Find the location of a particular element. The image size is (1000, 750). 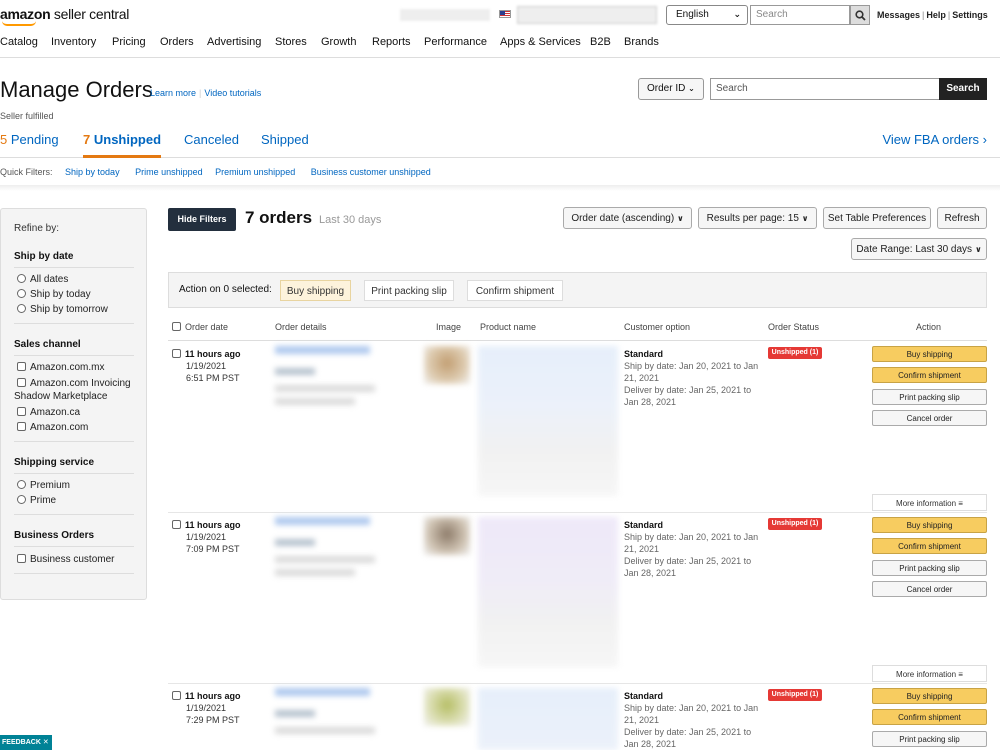

product-image-redacted is located at coordinates (447, 707).